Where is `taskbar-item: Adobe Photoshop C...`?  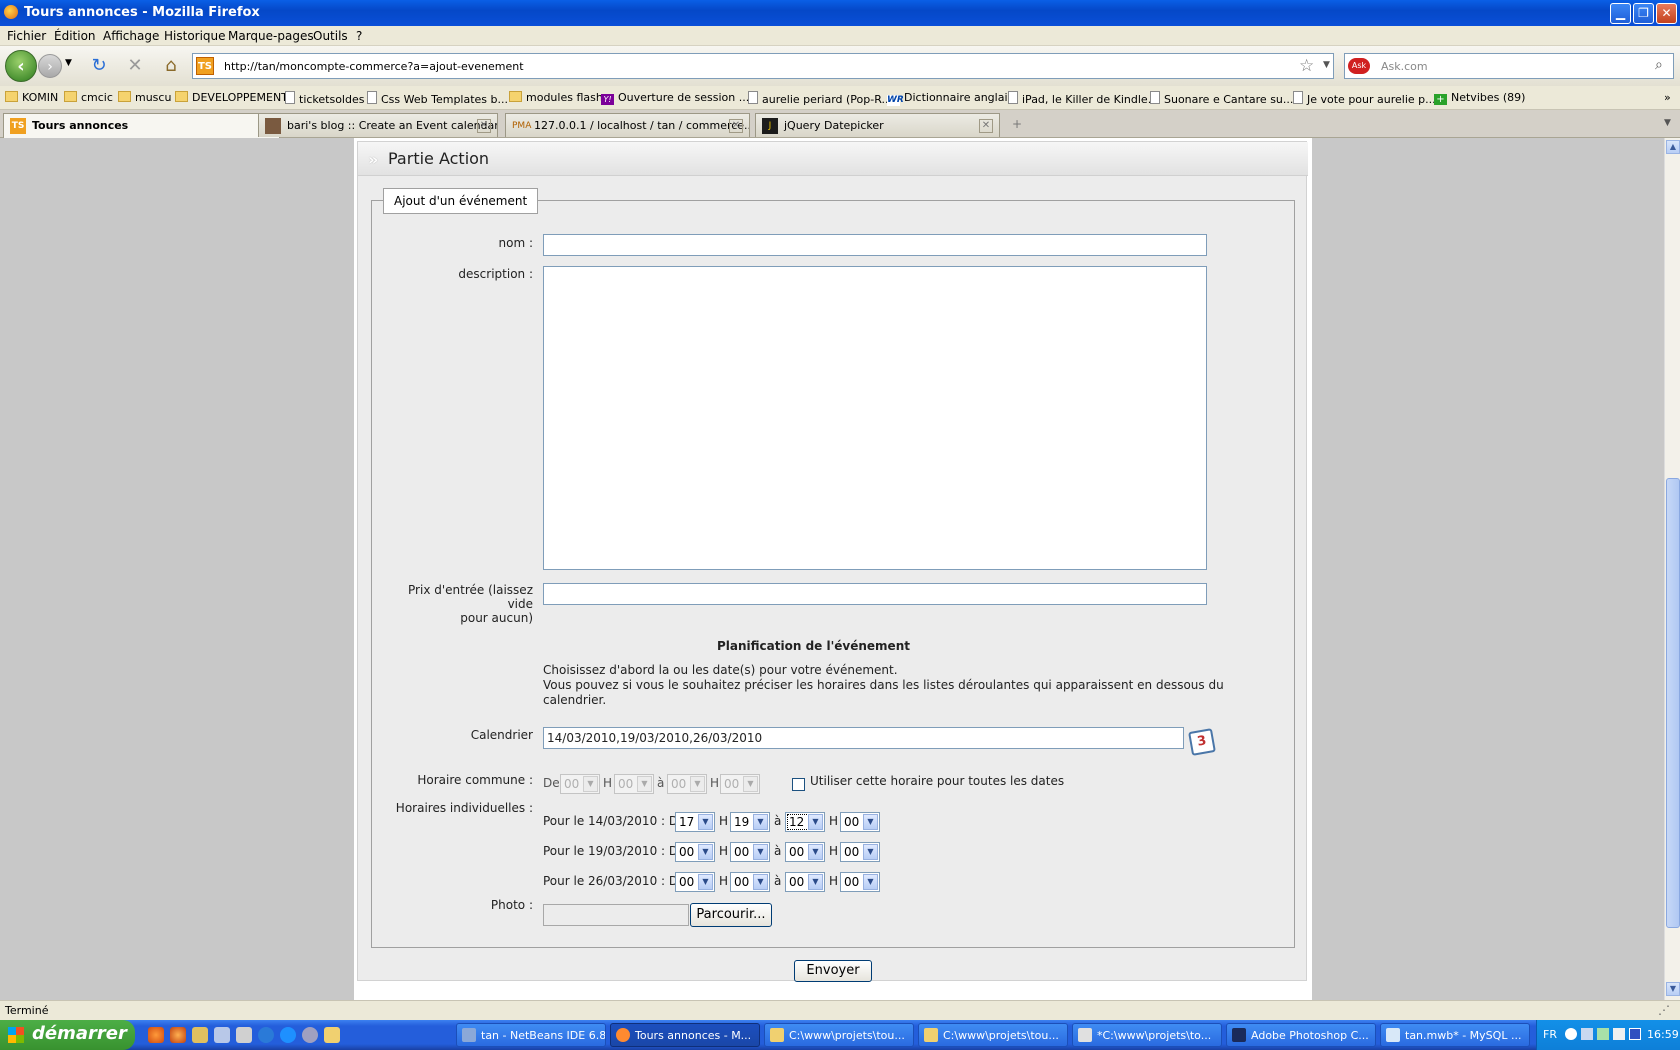 taskbar-item: Adobe Photoshop C... is located at coordinates (1301, 1035).